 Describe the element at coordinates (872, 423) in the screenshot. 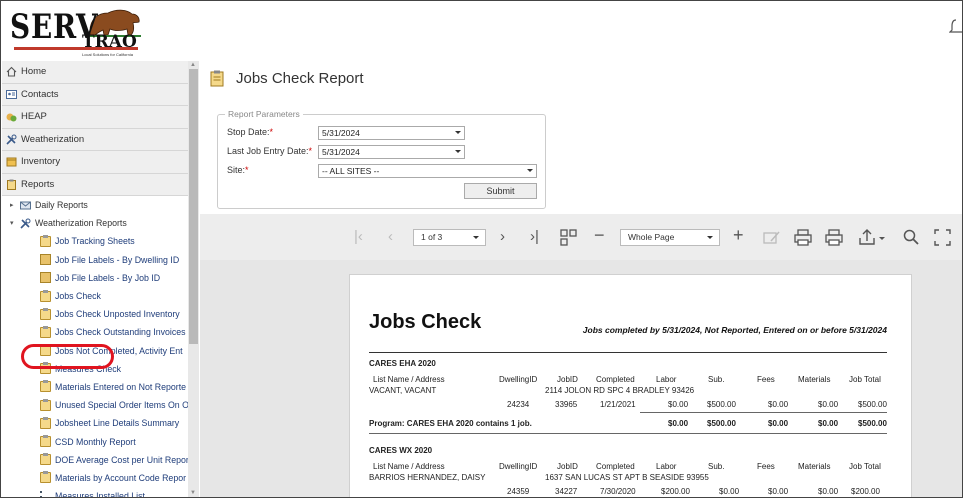

I see `total-job-total: $500.00` at that location.